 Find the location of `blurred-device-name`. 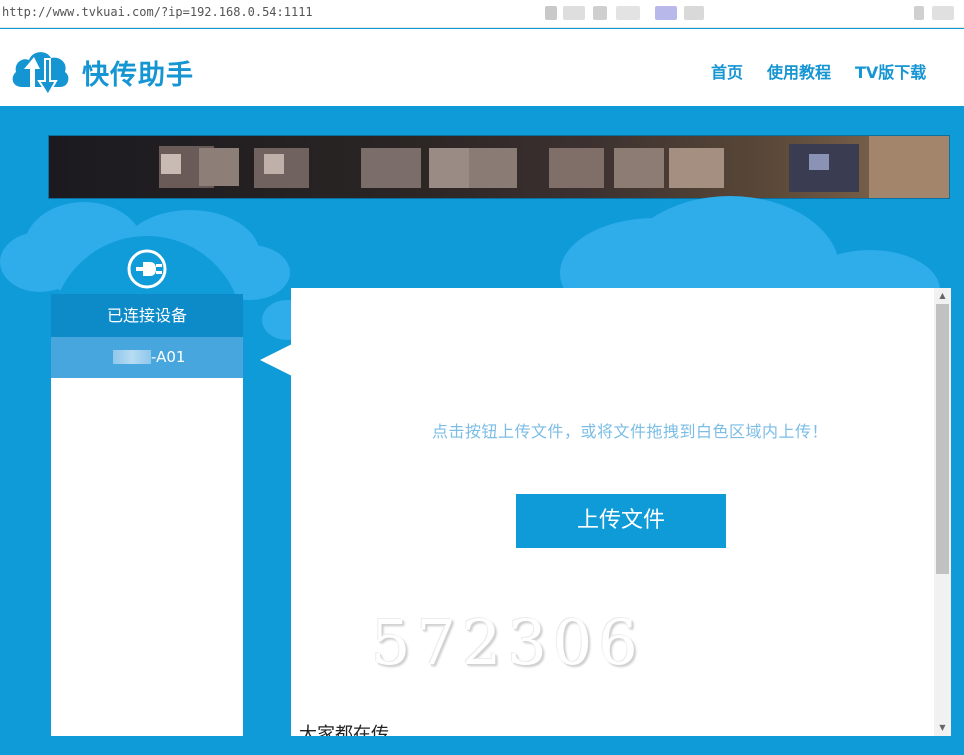

blurred-device-name is located at coordinates (132, 357).